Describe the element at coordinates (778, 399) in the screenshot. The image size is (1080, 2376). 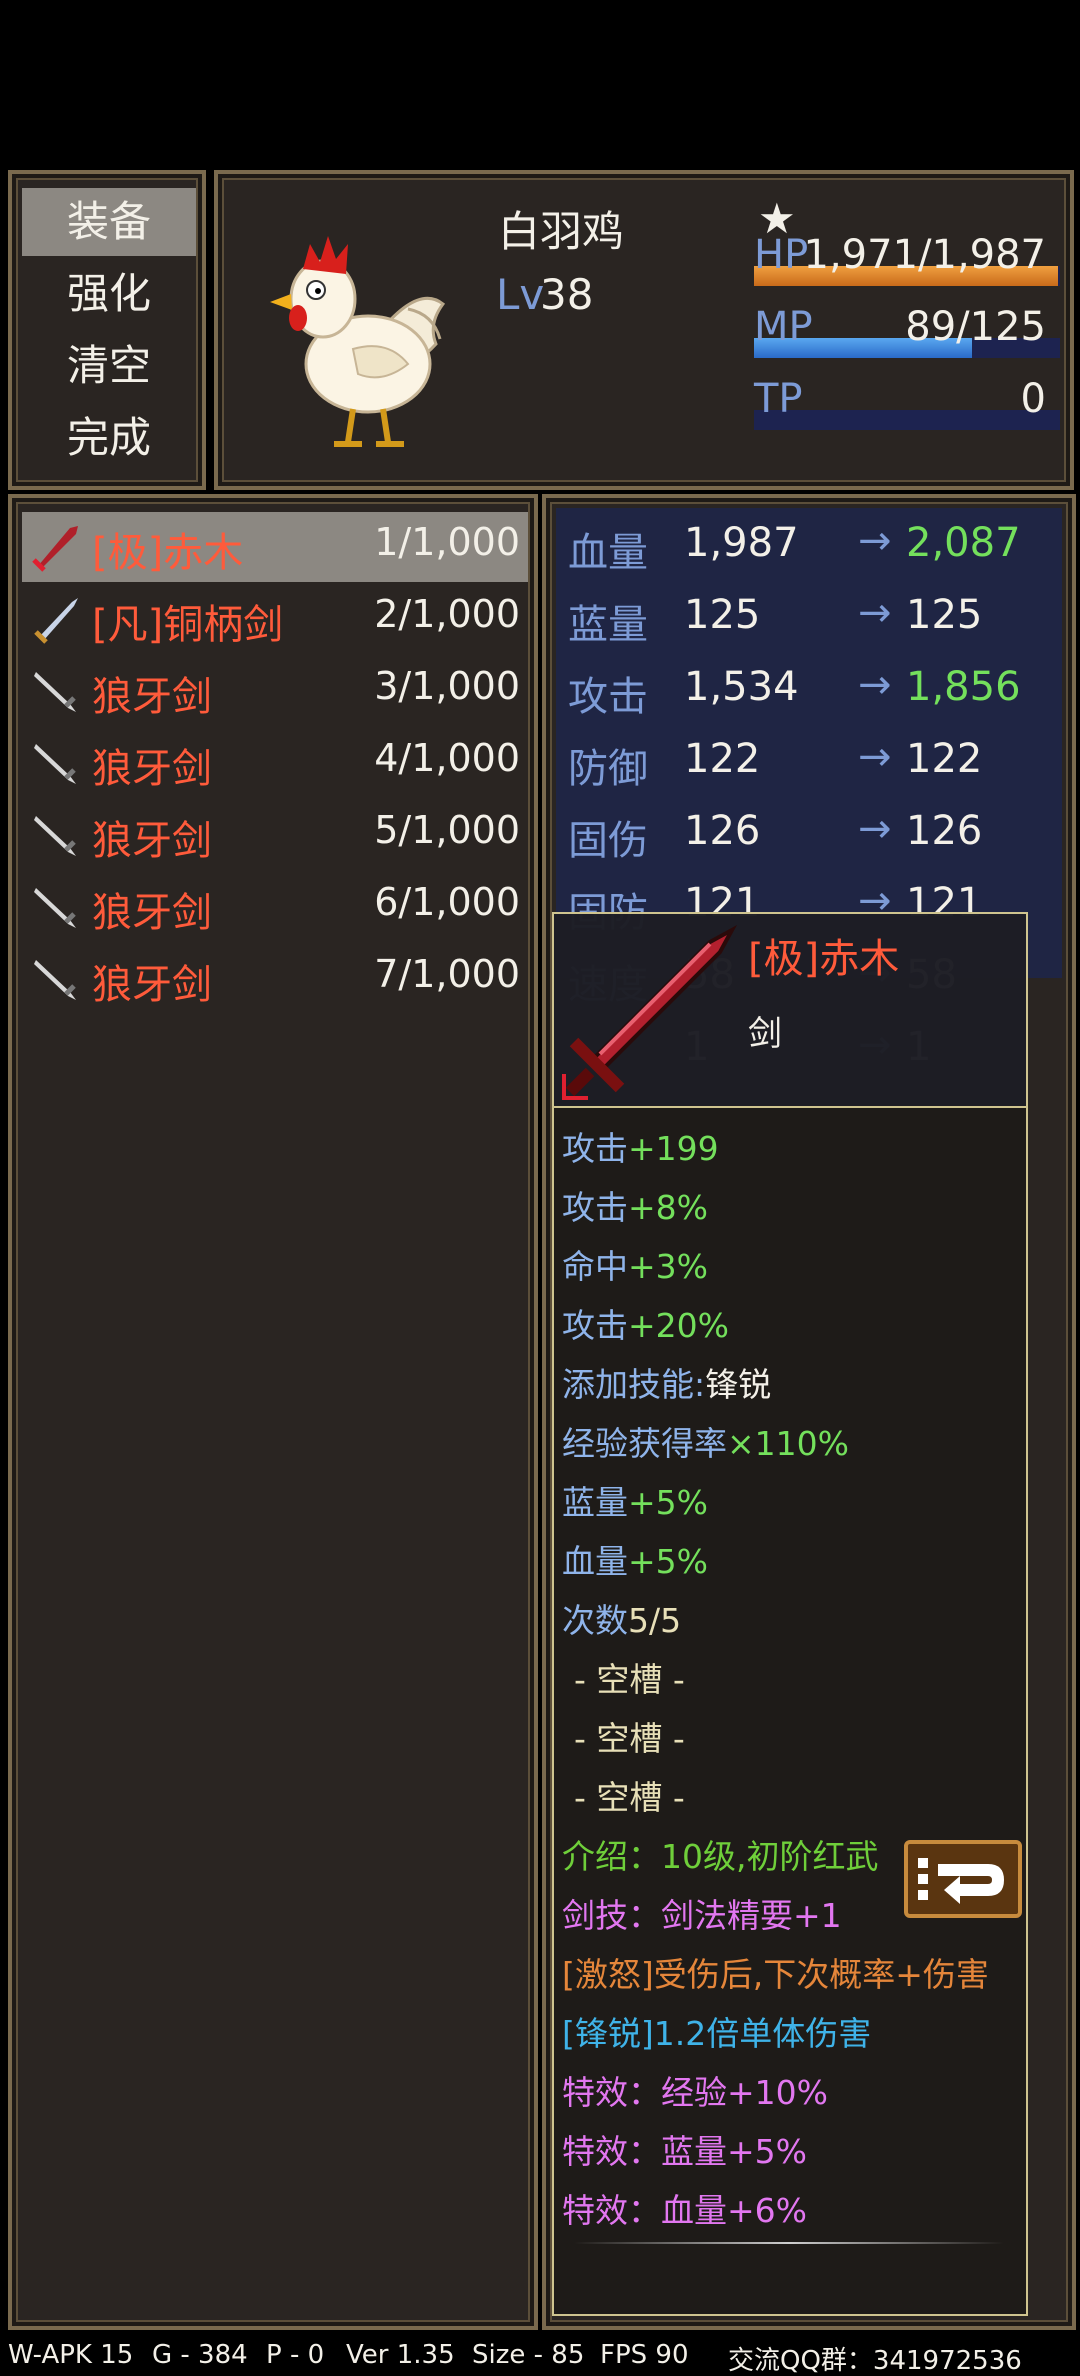
I see `tp-label: TP` at that location.